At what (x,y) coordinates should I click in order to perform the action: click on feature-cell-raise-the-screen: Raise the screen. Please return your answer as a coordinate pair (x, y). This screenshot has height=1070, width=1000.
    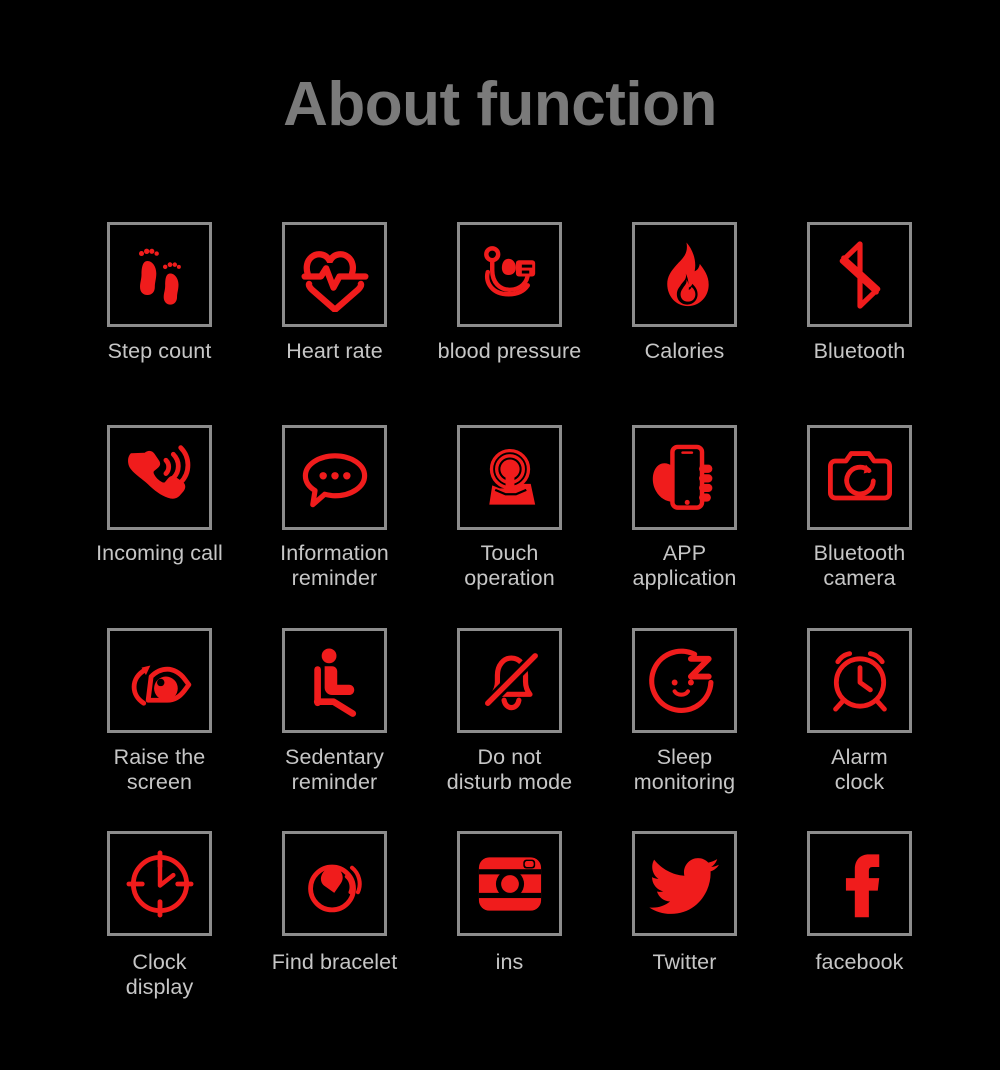
    Looking at the image, I should click on (159, 729).